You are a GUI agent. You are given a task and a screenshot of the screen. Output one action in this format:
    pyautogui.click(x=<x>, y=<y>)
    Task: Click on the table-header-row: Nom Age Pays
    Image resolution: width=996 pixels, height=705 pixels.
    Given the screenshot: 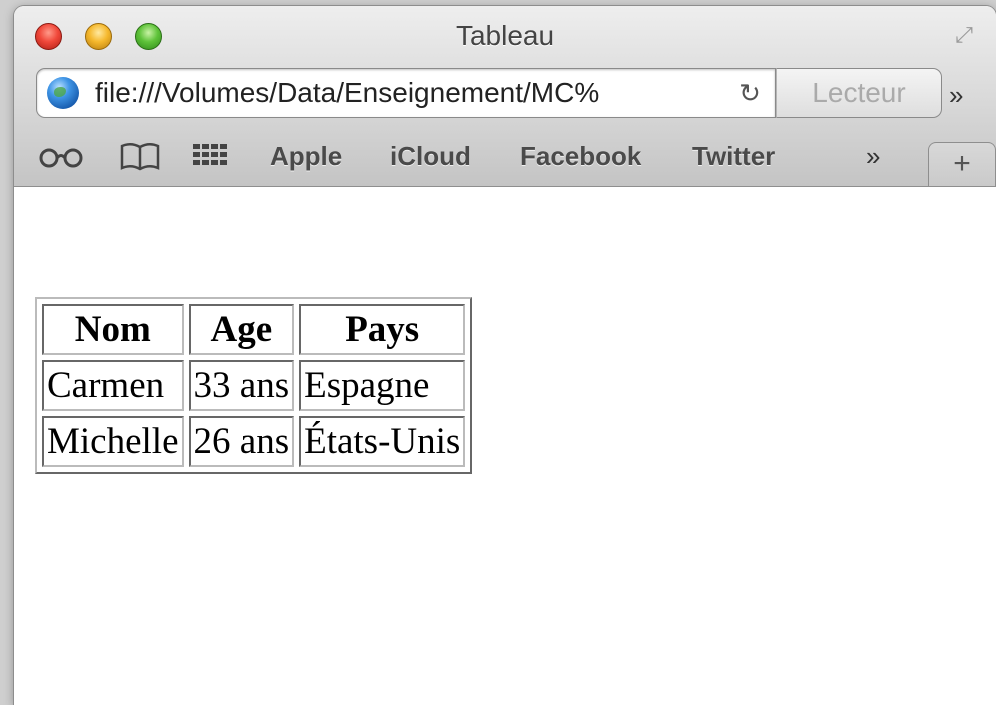 What is the action you would take?
    pyautogui.click(x=254, y=329)
    